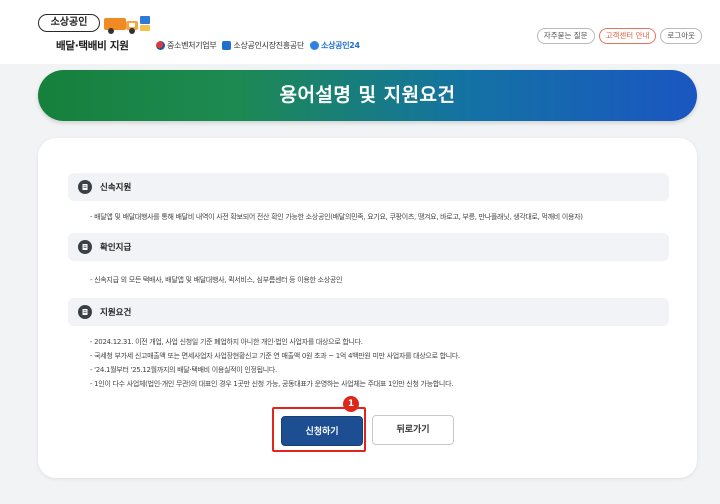  Describe the element at coordinates (368, 312) in the screenshot. I see `section-header-requirements: 지원요건` at that location.